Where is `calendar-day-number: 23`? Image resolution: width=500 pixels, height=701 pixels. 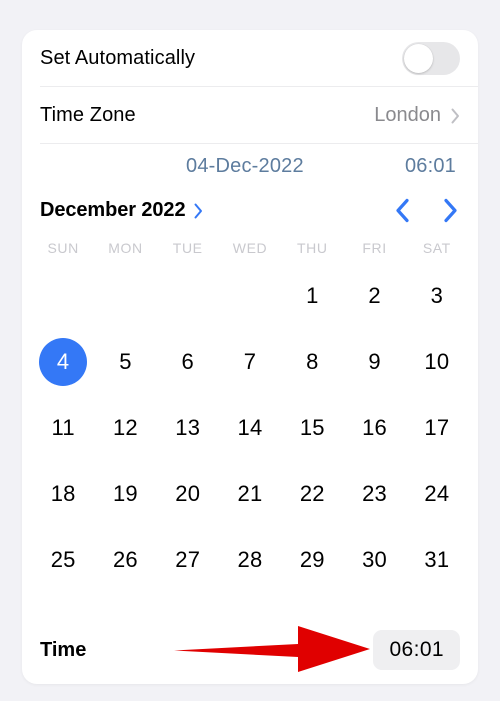 calendar-day-number: 23 is located at coordinates (375, 494).